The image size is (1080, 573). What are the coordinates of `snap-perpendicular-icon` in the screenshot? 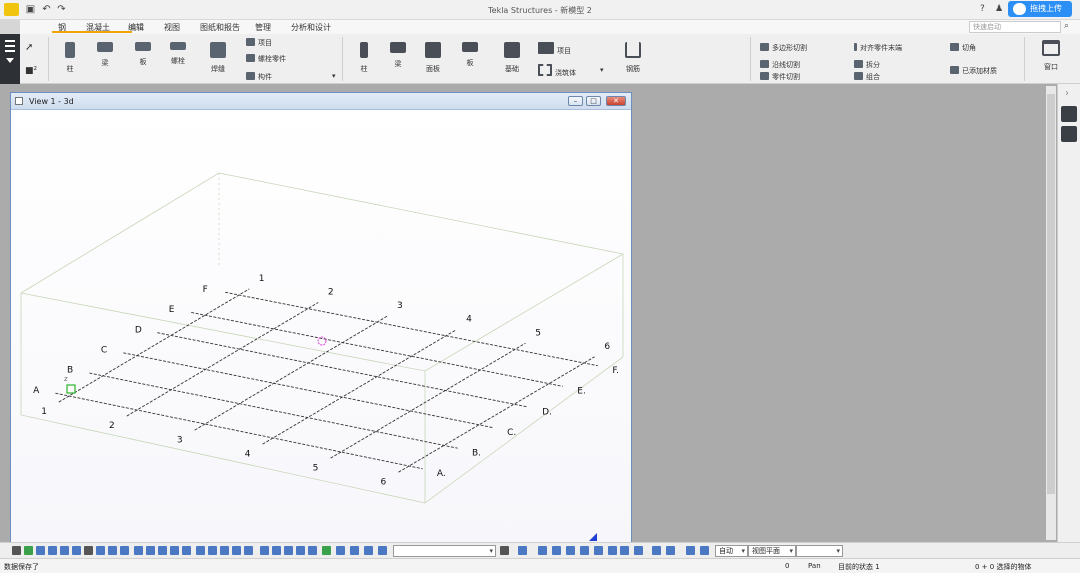 It's located at (340, 550).